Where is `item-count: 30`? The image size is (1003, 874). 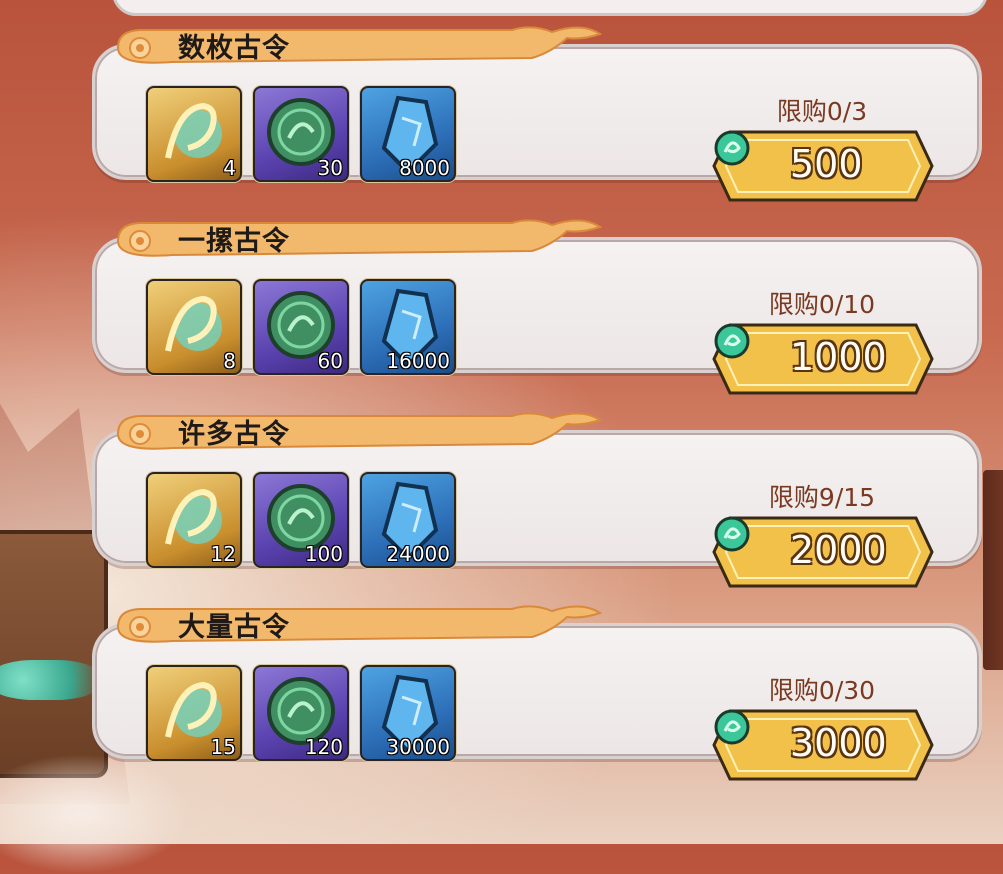
item-count: 30 is located at coordinates (330, 168).